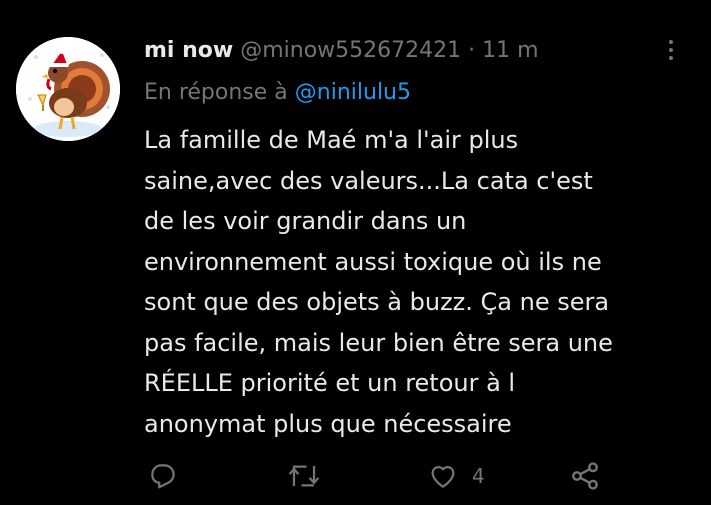 This screenshot has width=711, height=505. What do you see at coordinates (216, 92) in the screenshot?
I see `reply-prefix: En réponse à` at bounding box center [216, 92].